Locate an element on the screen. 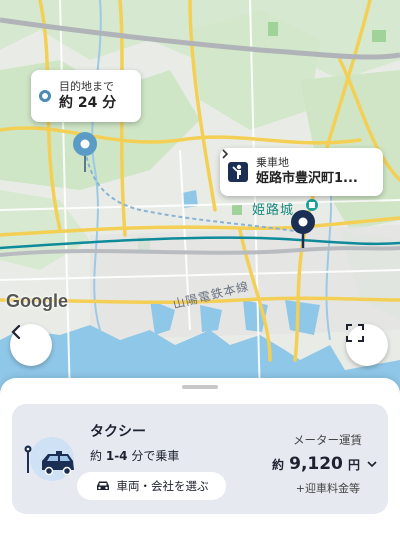  eta-text: 約 1-4 分で乗車 is located at coordinates (134, 455).